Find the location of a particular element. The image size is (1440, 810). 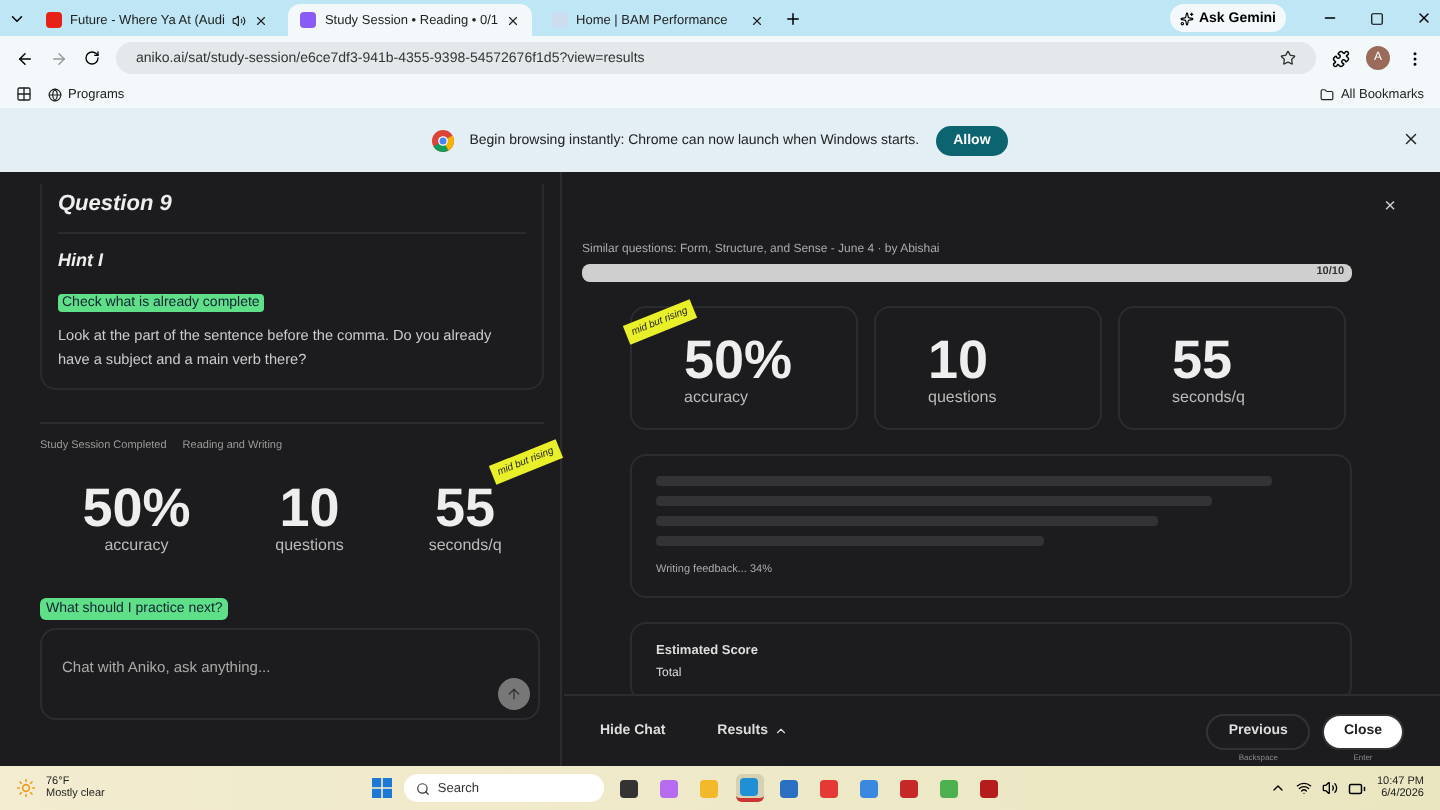

reload-icon is located at coordinates (92, 58).